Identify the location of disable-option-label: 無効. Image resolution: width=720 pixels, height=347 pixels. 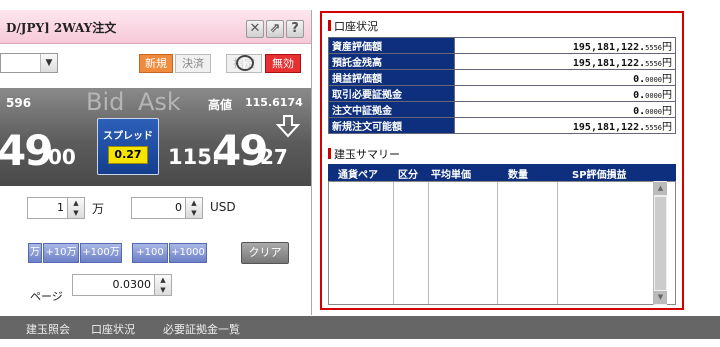
(283, 63).